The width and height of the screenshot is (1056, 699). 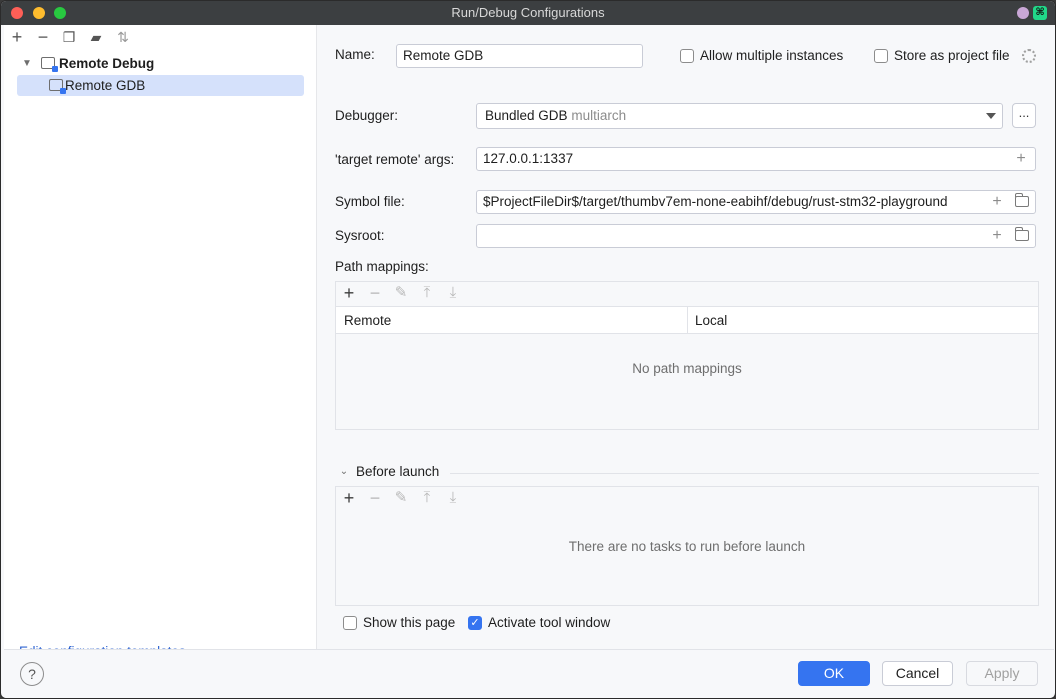 I want to click on name-label: Name:, so click(x=355, y=54).